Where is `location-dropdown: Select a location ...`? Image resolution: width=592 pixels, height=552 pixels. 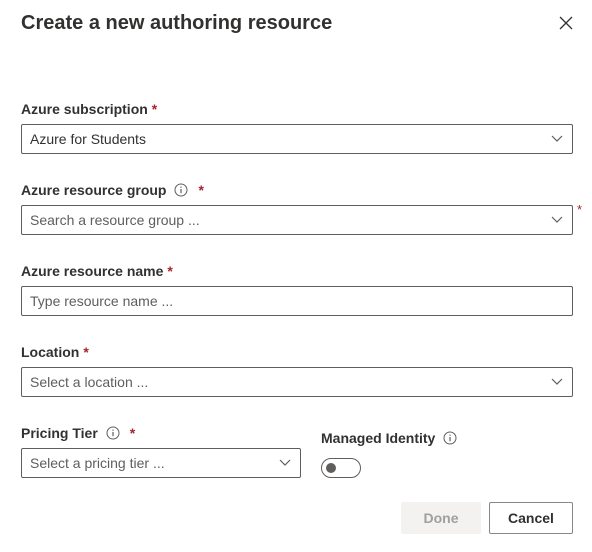
location-dropdown: Select a location ... is located at coordinates (297, 382).